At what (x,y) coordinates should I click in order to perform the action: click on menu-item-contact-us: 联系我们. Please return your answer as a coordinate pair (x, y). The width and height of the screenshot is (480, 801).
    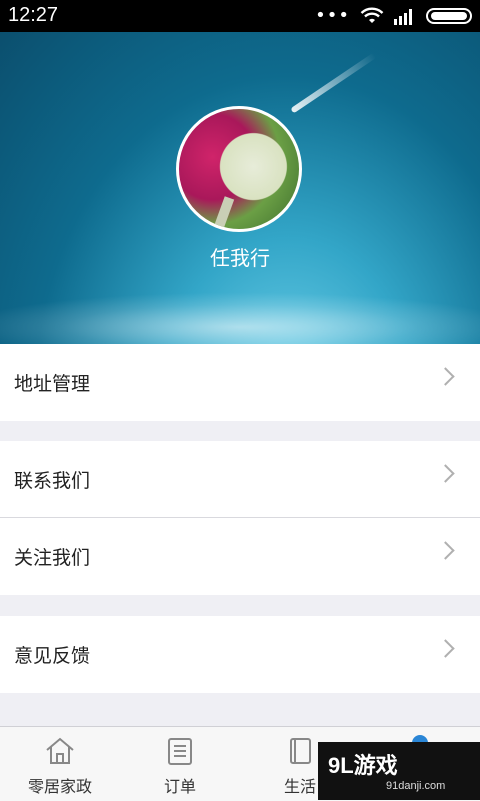
    Looking at the image, I should click on (240, 479).